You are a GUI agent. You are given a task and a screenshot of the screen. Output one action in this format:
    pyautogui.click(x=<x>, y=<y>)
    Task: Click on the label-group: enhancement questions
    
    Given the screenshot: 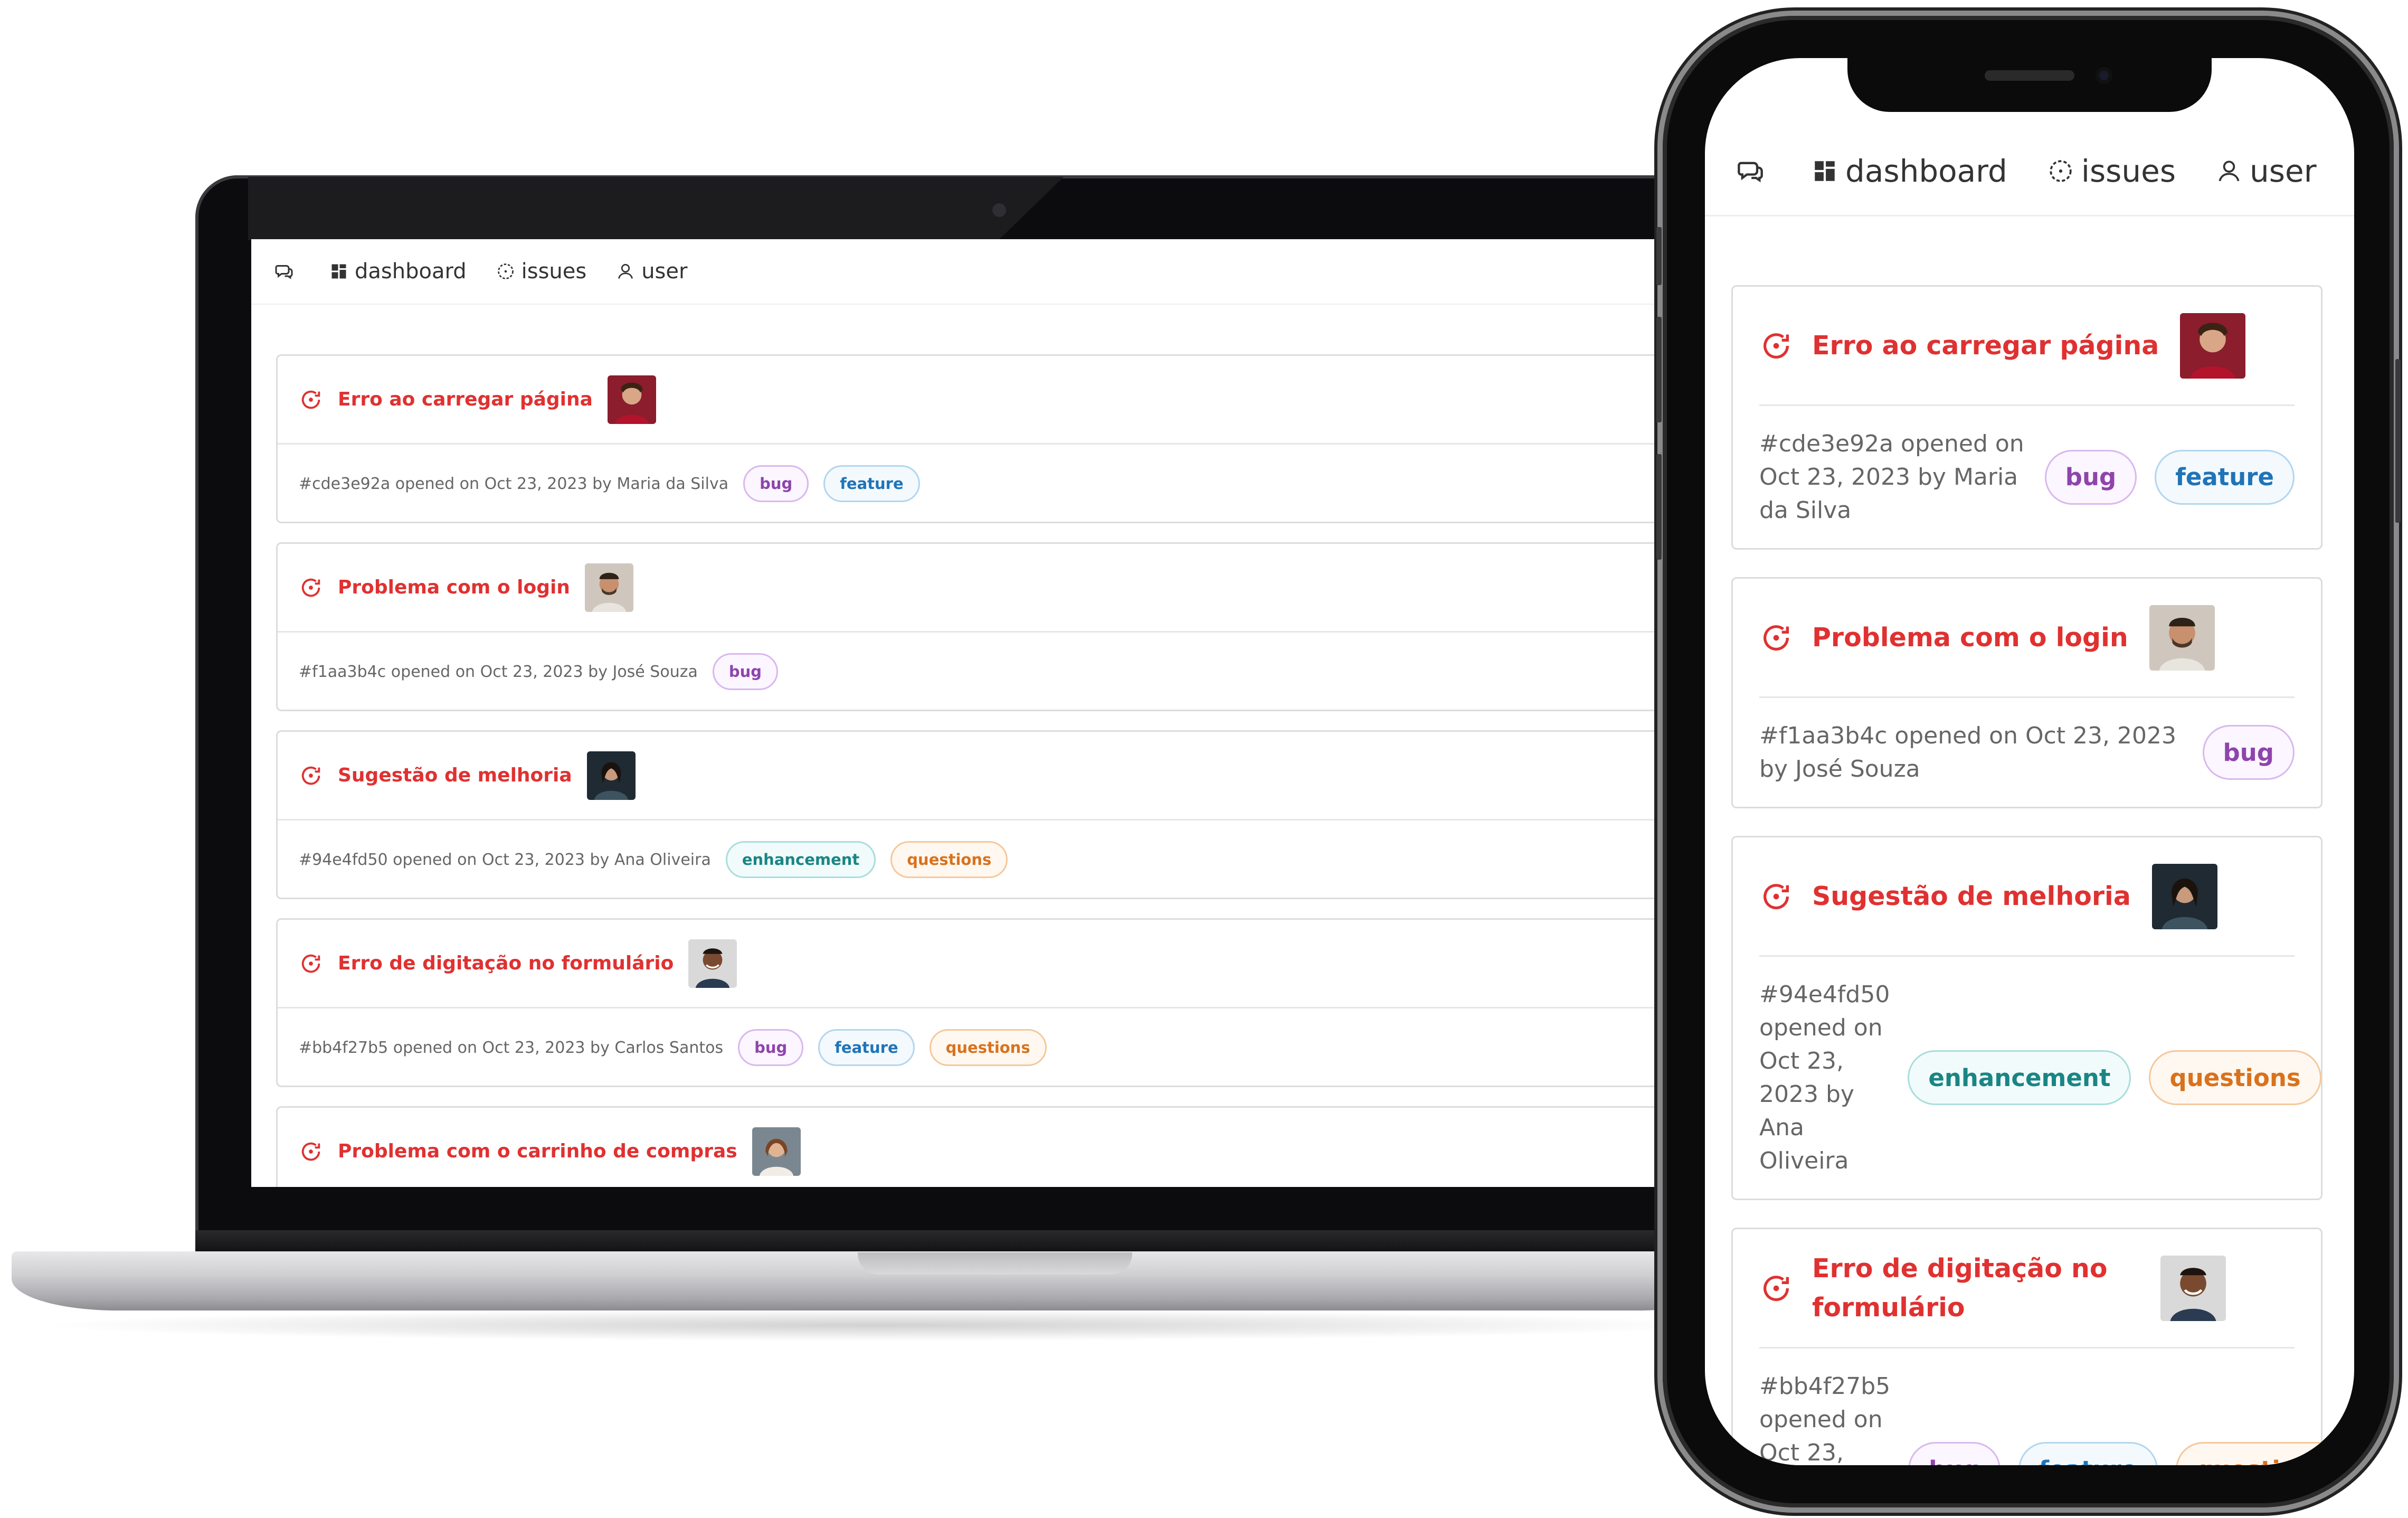 What is the action you would take?
    pyautogui.click(x=2105, y=1077)
    